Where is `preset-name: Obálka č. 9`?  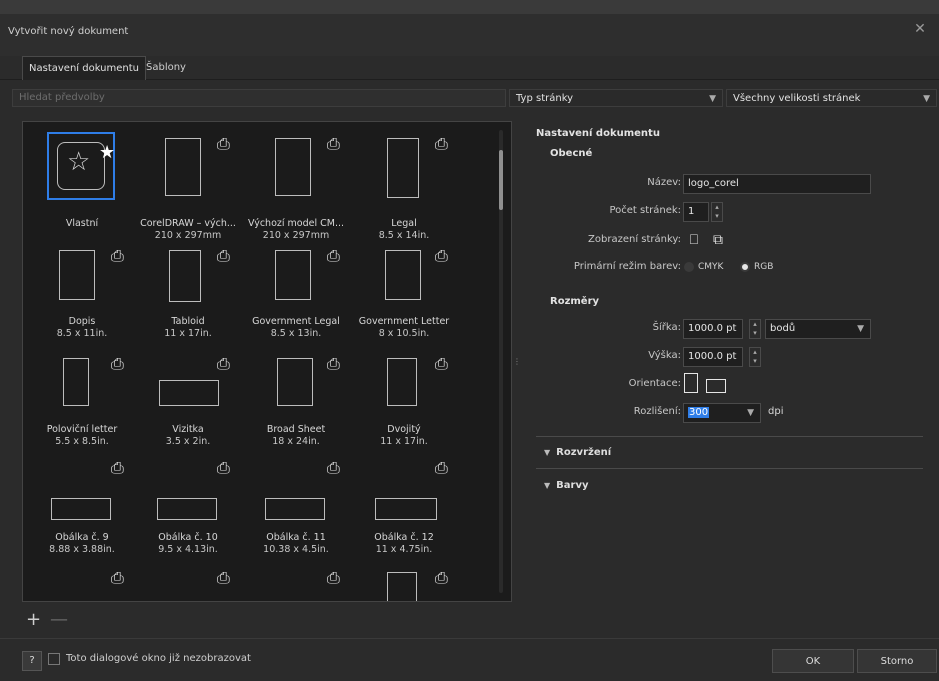 preset-name: Obálka č. 9 is located at coordinates (82, 537).